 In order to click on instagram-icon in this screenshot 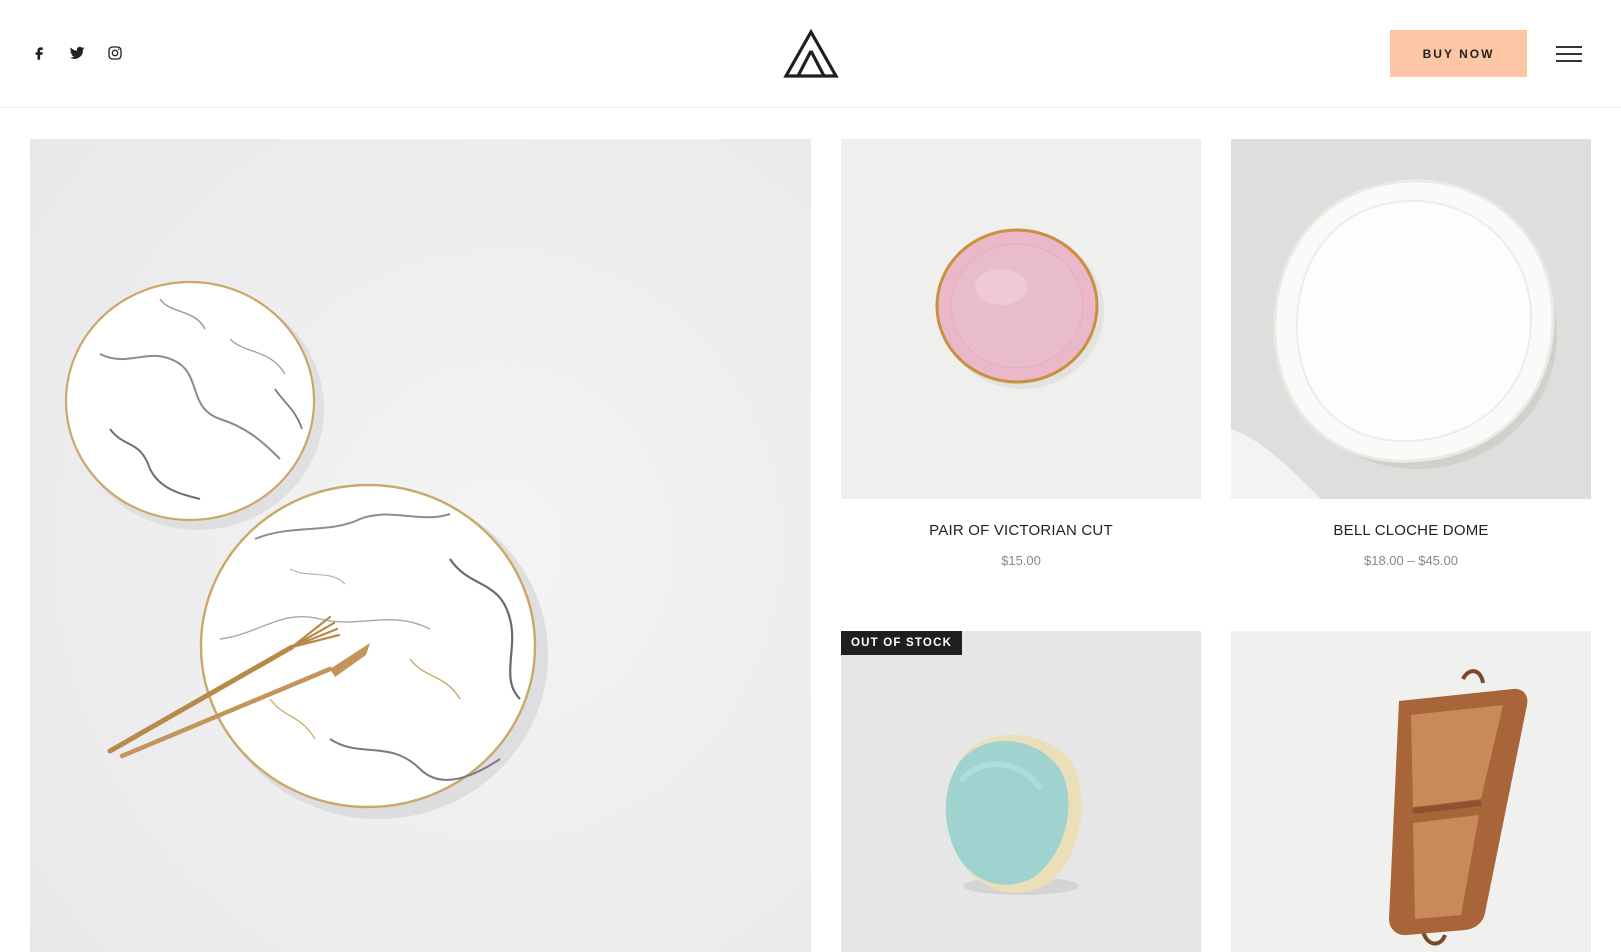, I will do `click(115, 53)`.